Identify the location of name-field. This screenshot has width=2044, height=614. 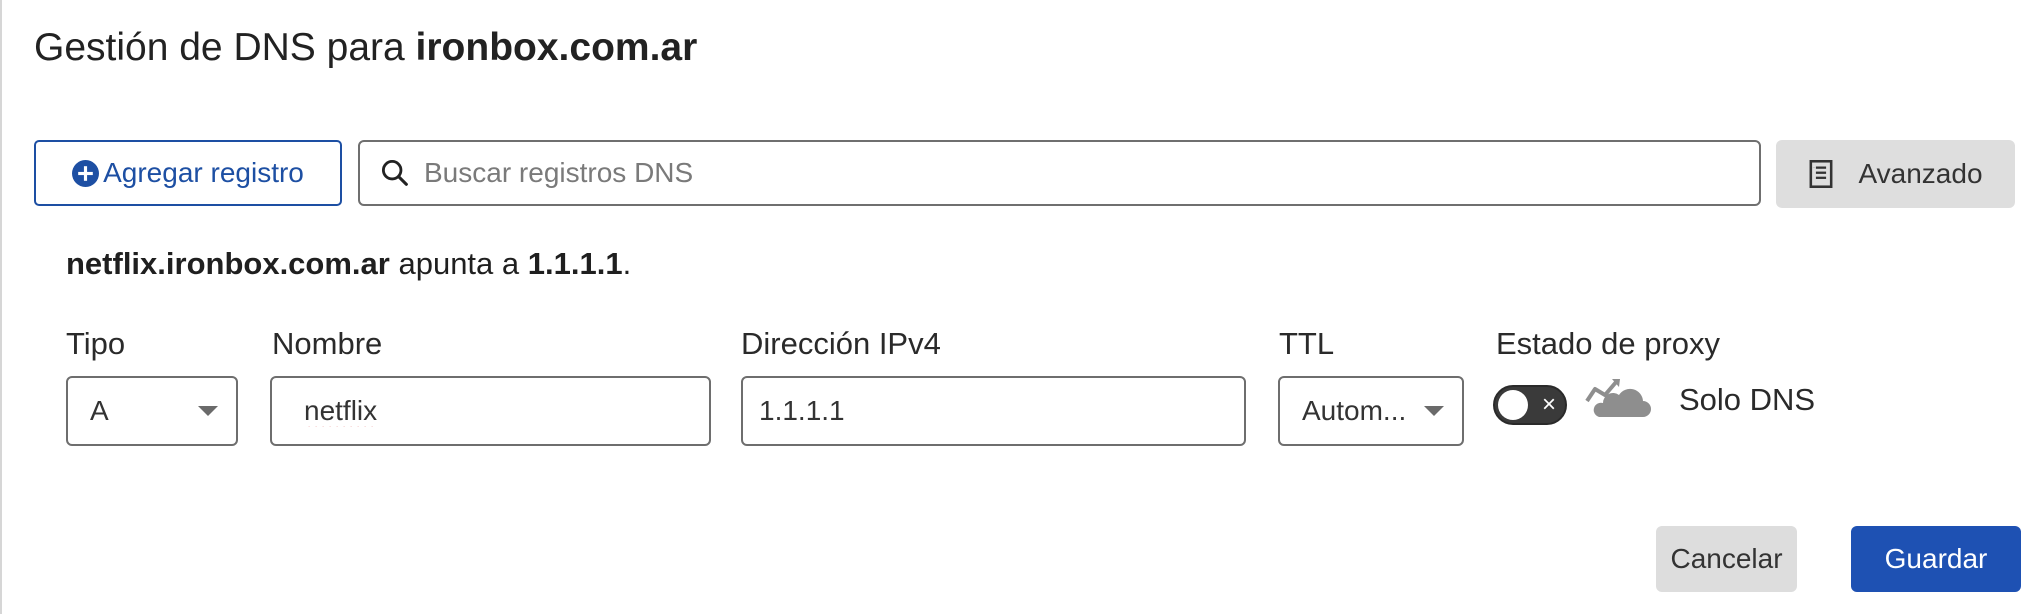
(490, 411).